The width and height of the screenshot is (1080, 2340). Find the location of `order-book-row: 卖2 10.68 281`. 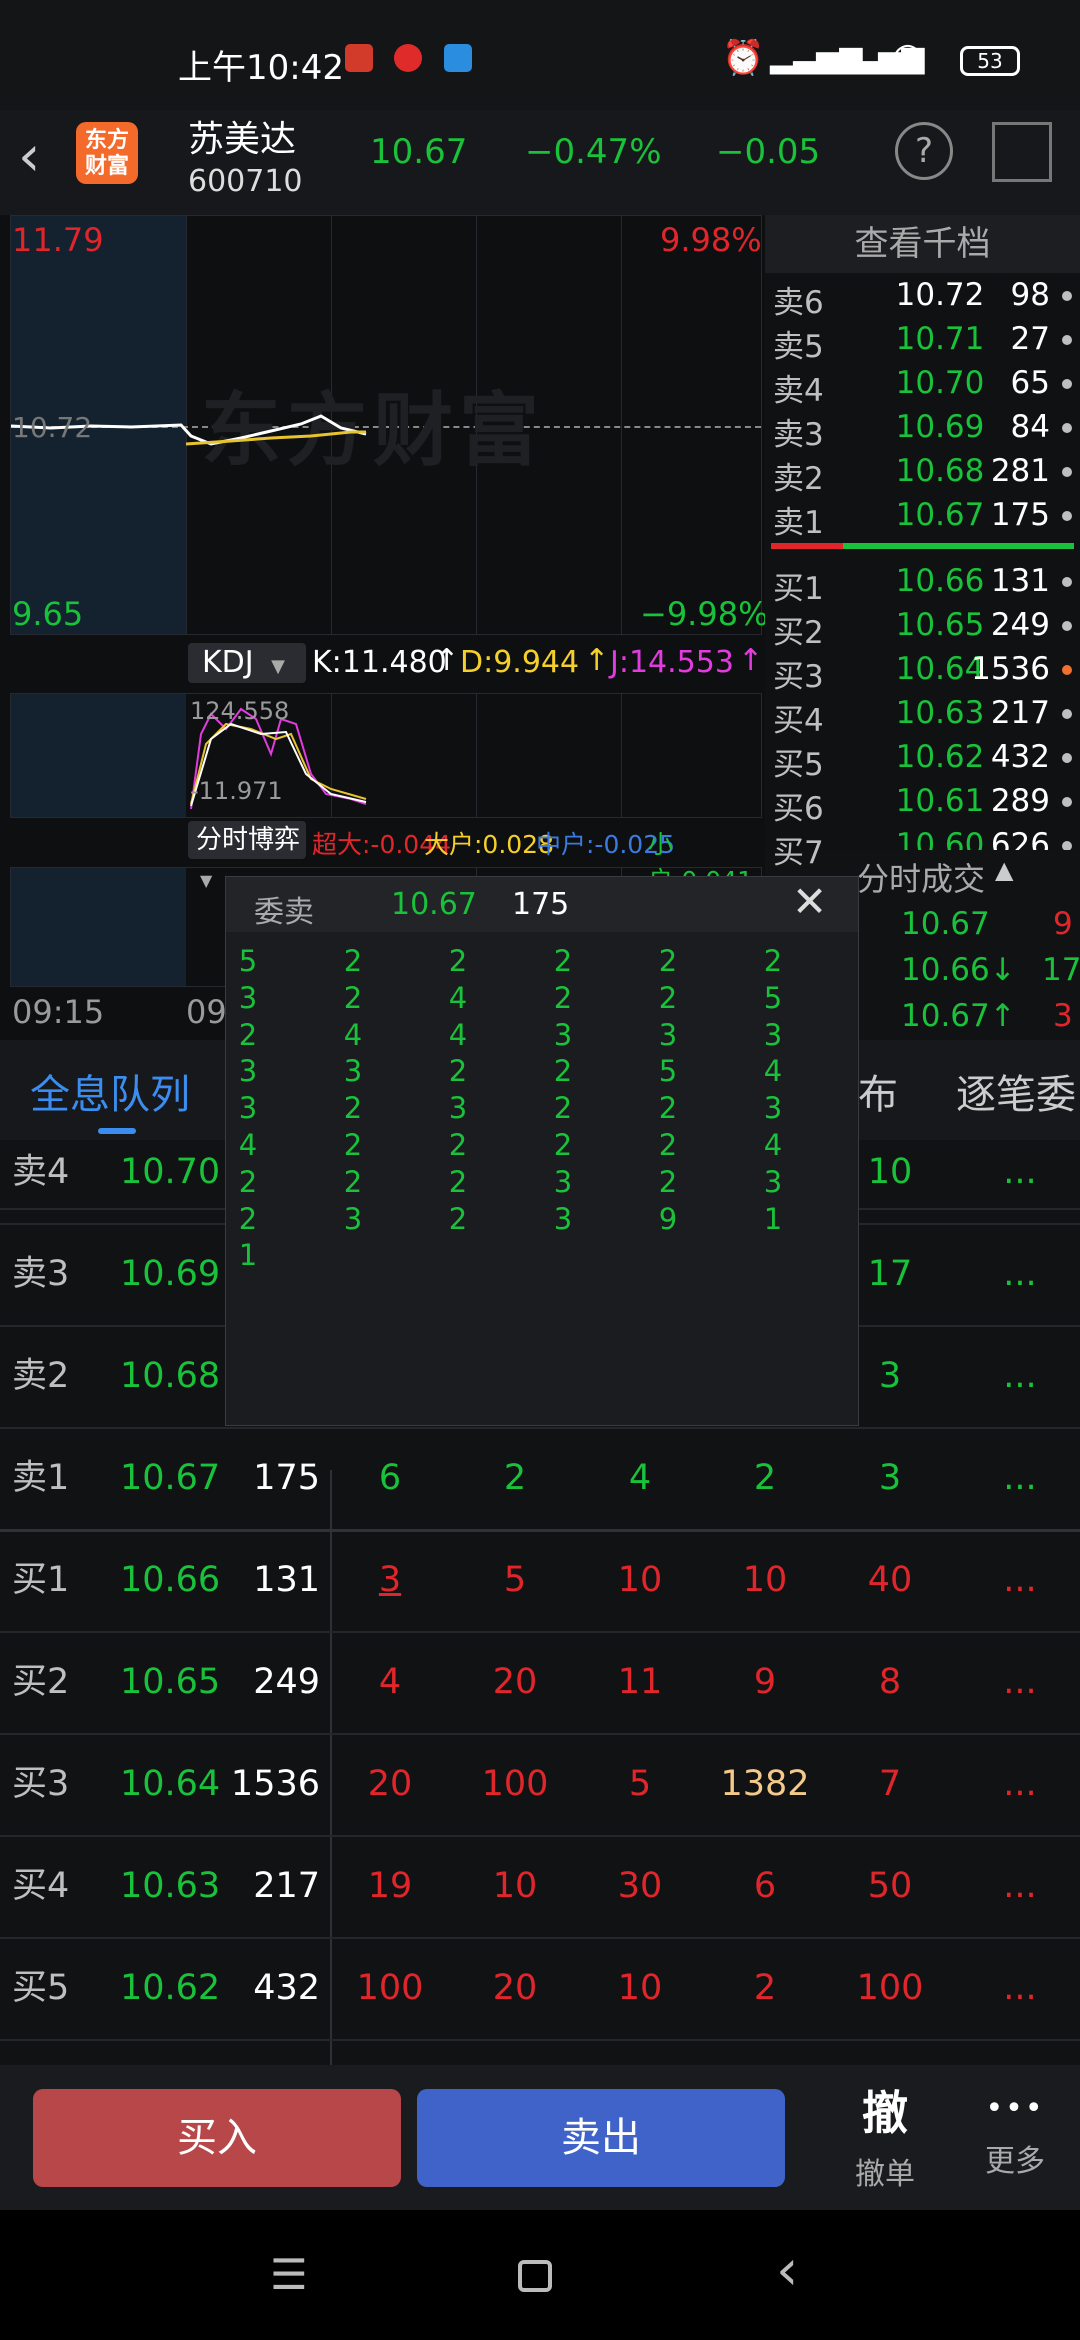

order-book-row: 卖2 10.68 281 is located at coordinates (922, 475).